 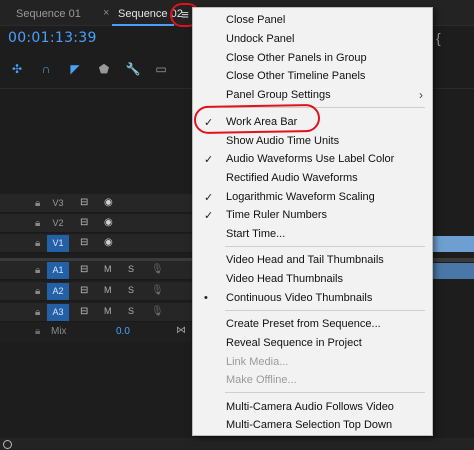 I want to click on menu-item-label: Logarithmic Waveform Scaling, so click(x=300, y=197).